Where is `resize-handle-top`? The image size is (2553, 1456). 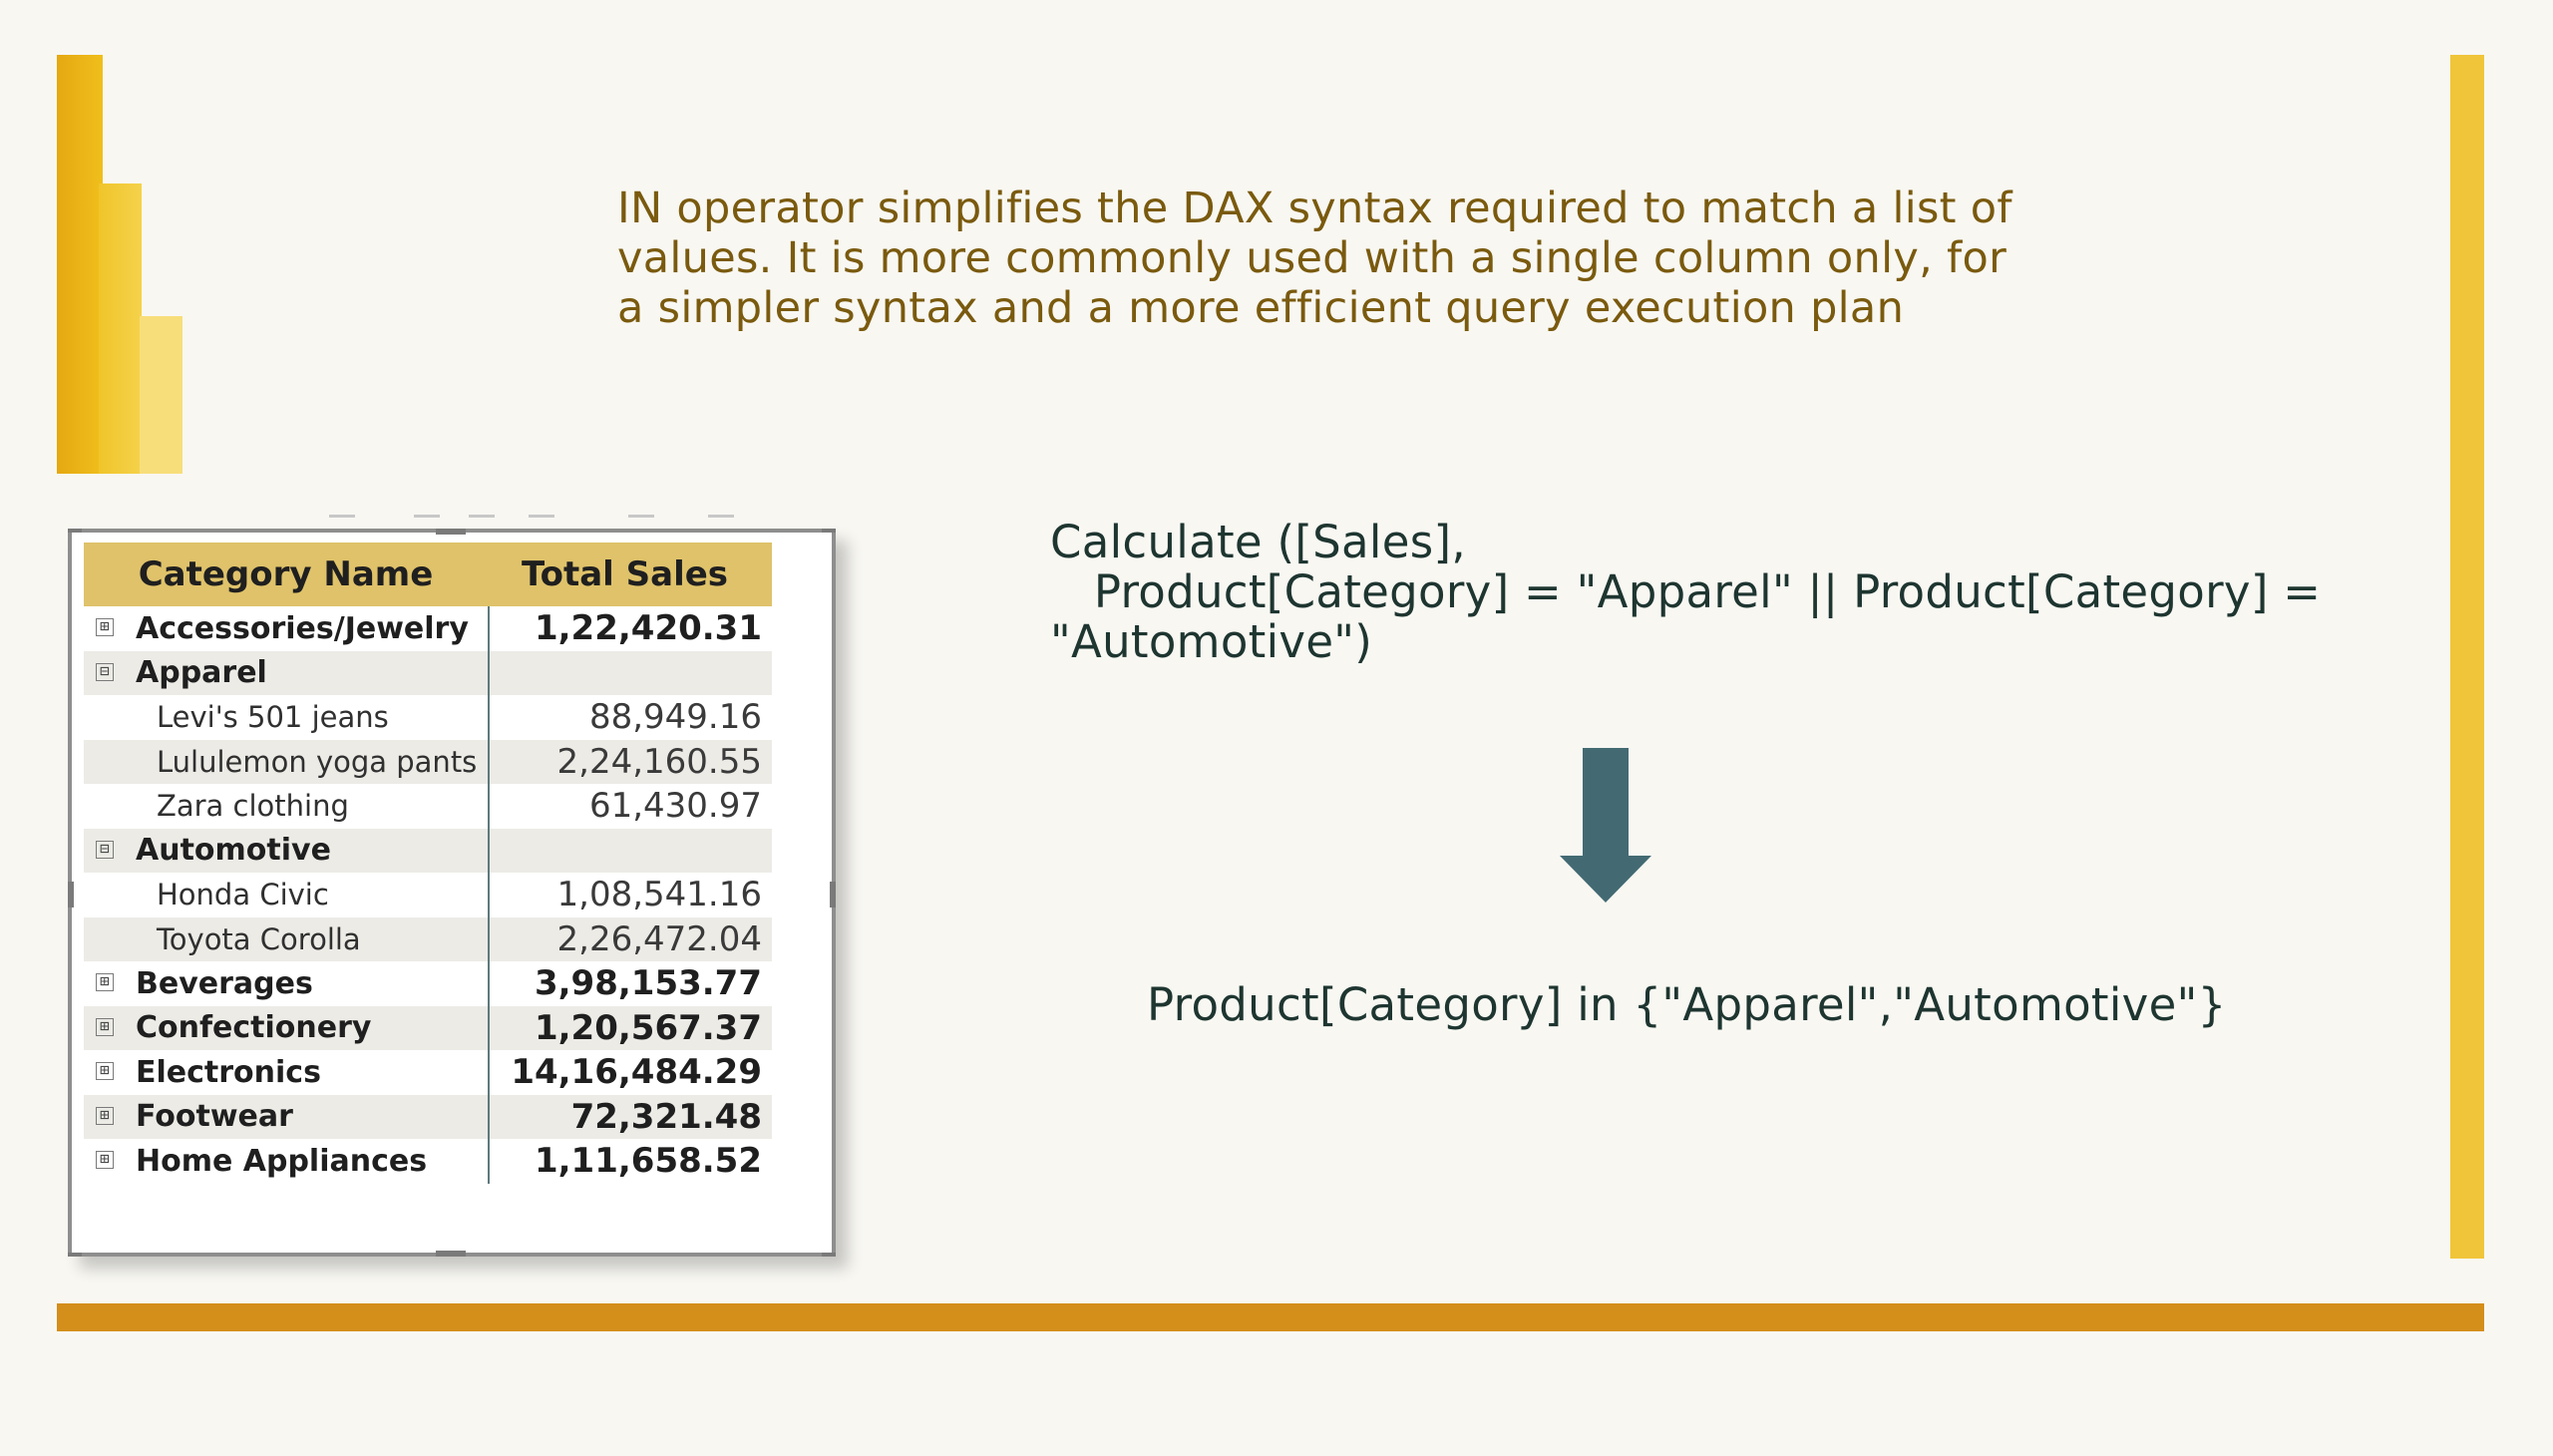 resize-handle-top is located at coordinates (451, 532).